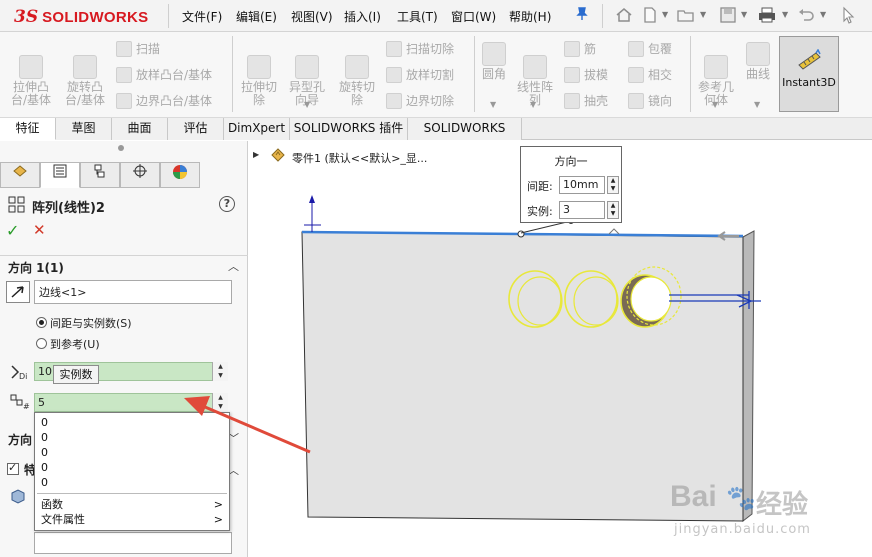 The image size is (872, 557). Describe the element at coordinates (220, 375) in the screenshot. I see `spin-down-icon: ▼` at that location.